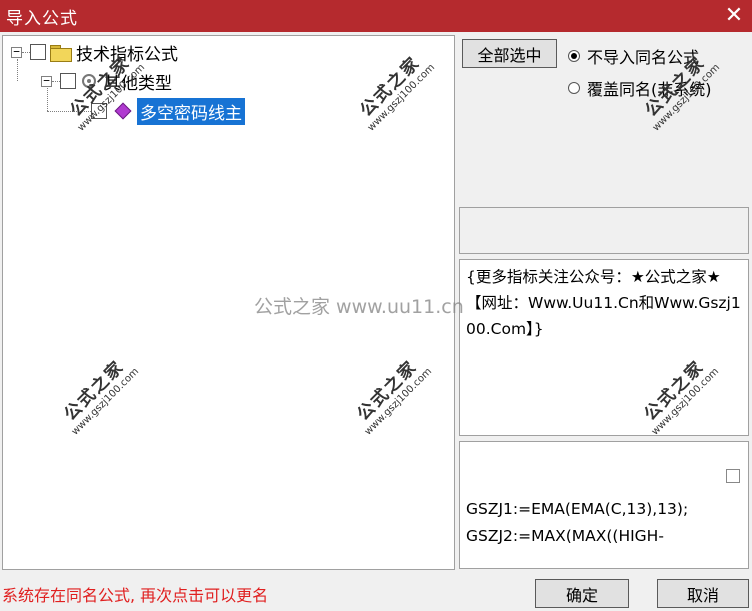  What do you see at coordinates (191, 111) in the screenshot?
I see `tree-label-leaf: 多空密码线主` at bounding box center [191, 111].